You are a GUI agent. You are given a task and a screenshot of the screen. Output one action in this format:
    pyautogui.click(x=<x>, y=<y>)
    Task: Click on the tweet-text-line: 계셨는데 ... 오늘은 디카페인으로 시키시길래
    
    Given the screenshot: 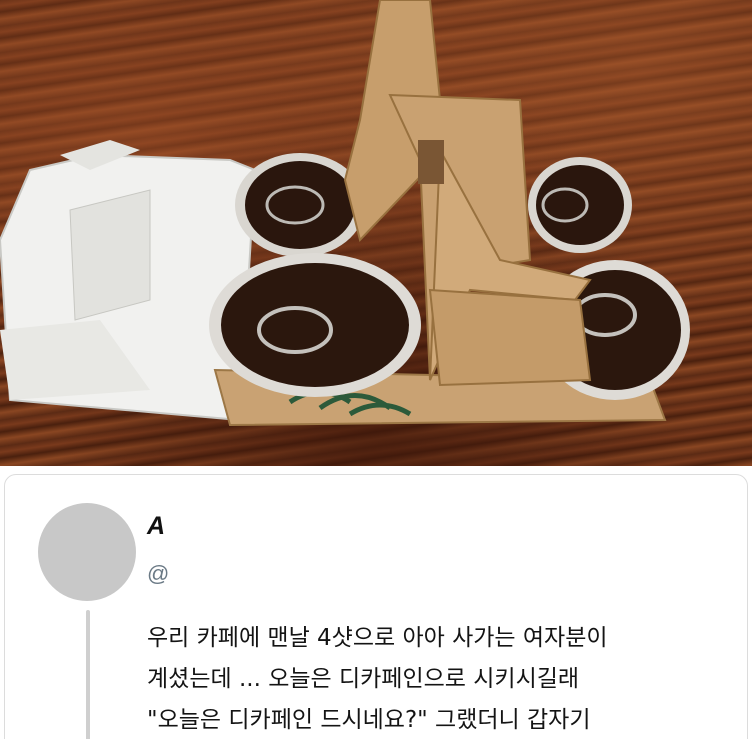 What is the action you would take?
    pyautogui.click(x=363, y=679)
    